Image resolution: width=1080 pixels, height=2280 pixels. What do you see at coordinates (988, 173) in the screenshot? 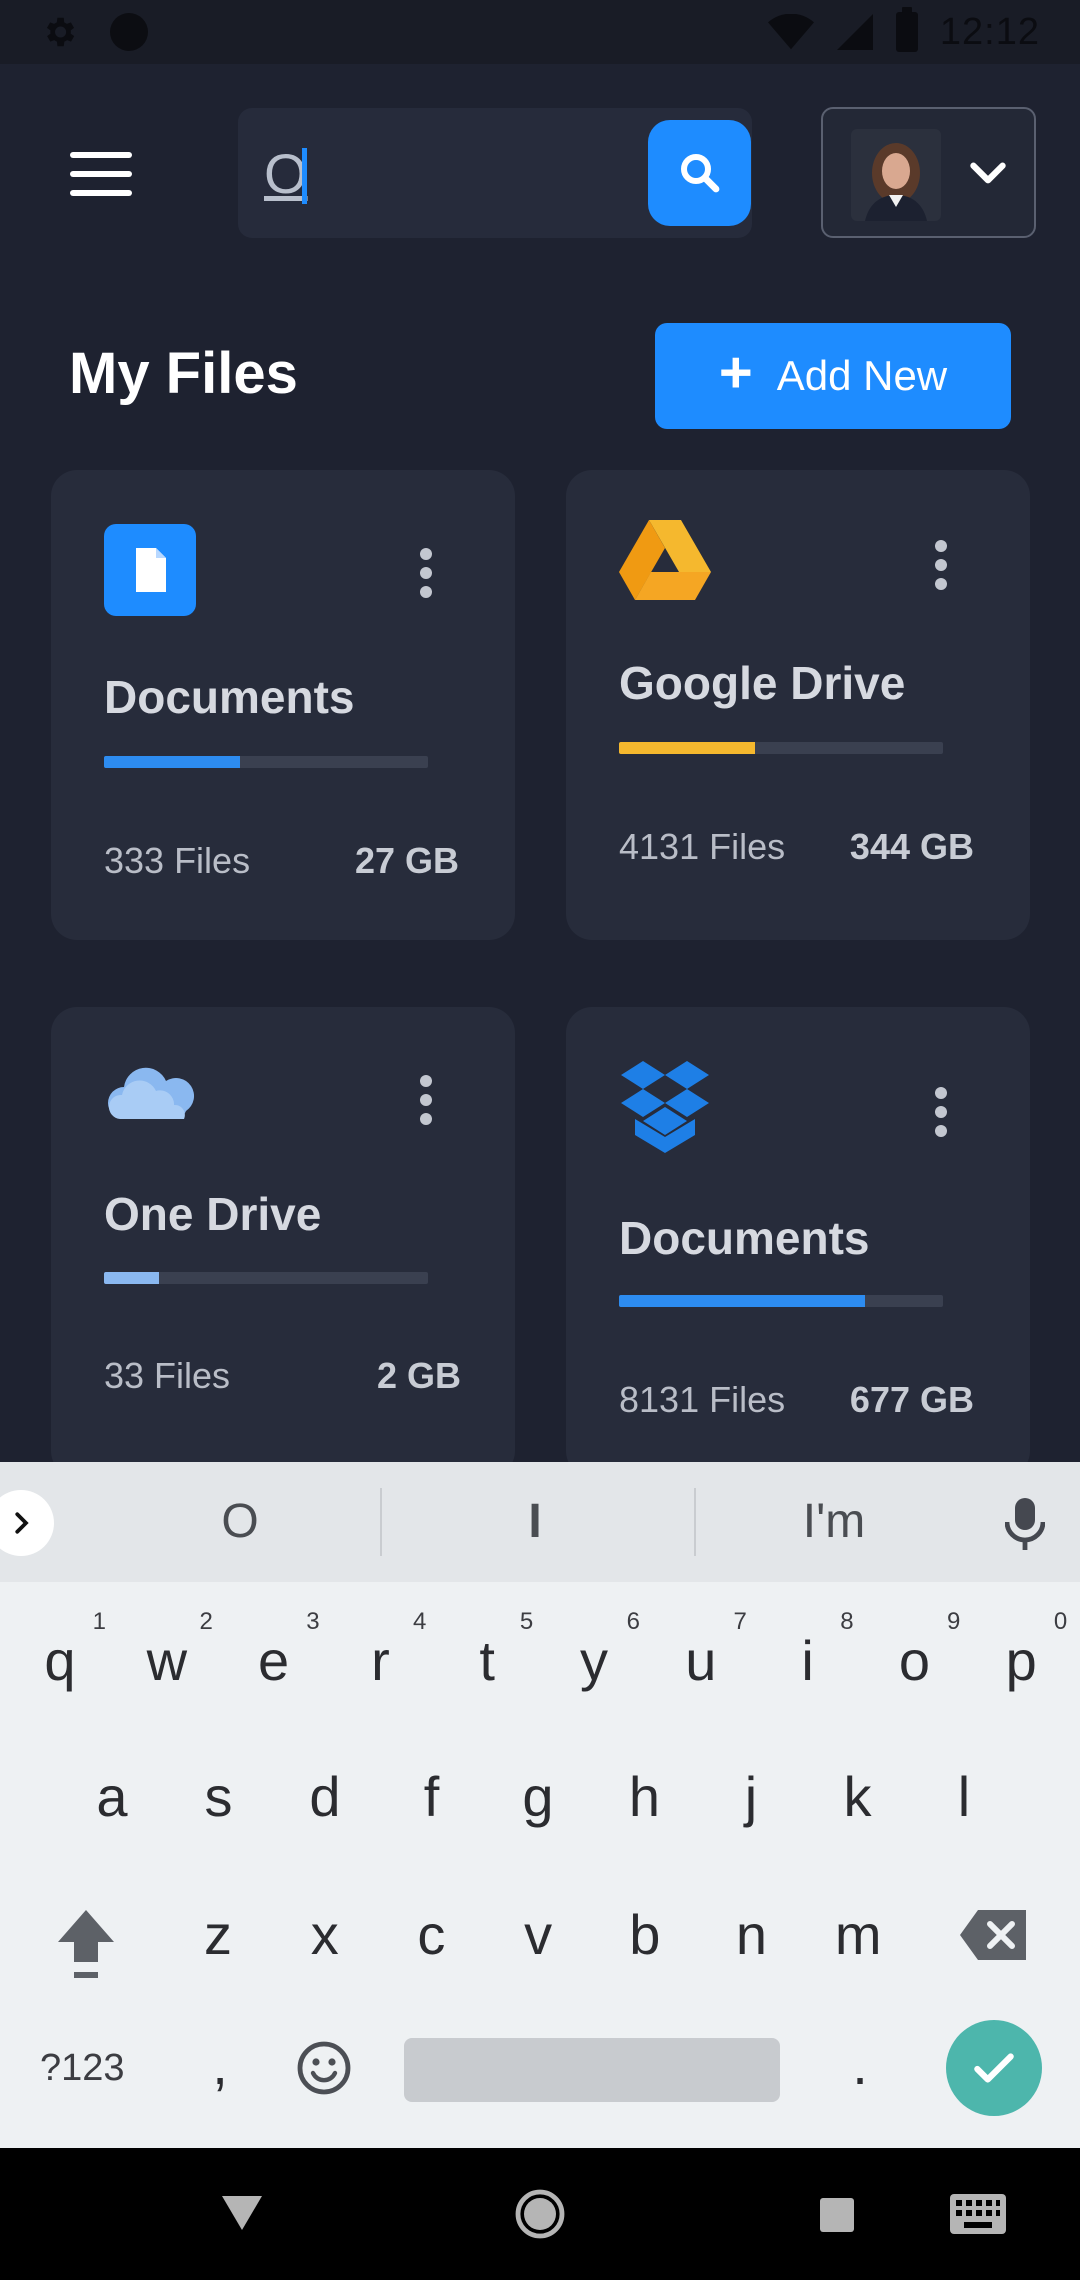
I see `chevron-down-icon` at bounding box center [988, 173].